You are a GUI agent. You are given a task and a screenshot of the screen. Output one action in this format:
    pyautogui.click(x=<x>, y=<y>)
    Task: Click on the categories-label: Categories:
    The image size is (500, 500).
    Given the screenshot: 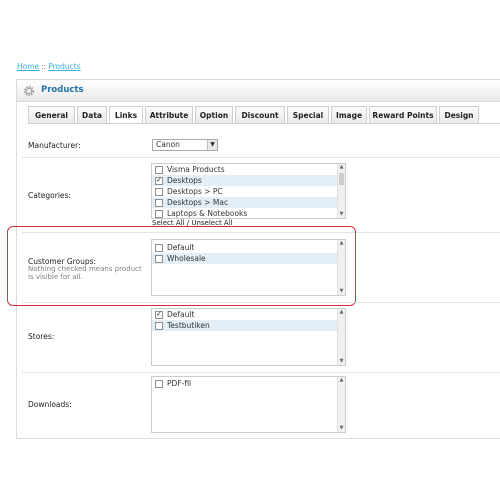 What is the action you would take?
    pyautogui.click(x=49, y=195)
    